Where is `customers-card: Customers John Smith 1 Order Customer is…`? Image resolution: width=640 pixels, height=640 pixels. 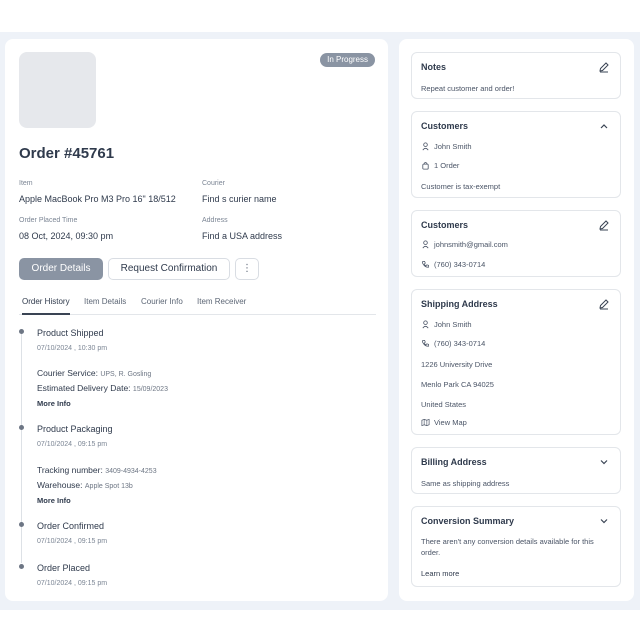
customers-card: Customers John Smith 1 Order Customer is… is located at coordinates (516, 154).